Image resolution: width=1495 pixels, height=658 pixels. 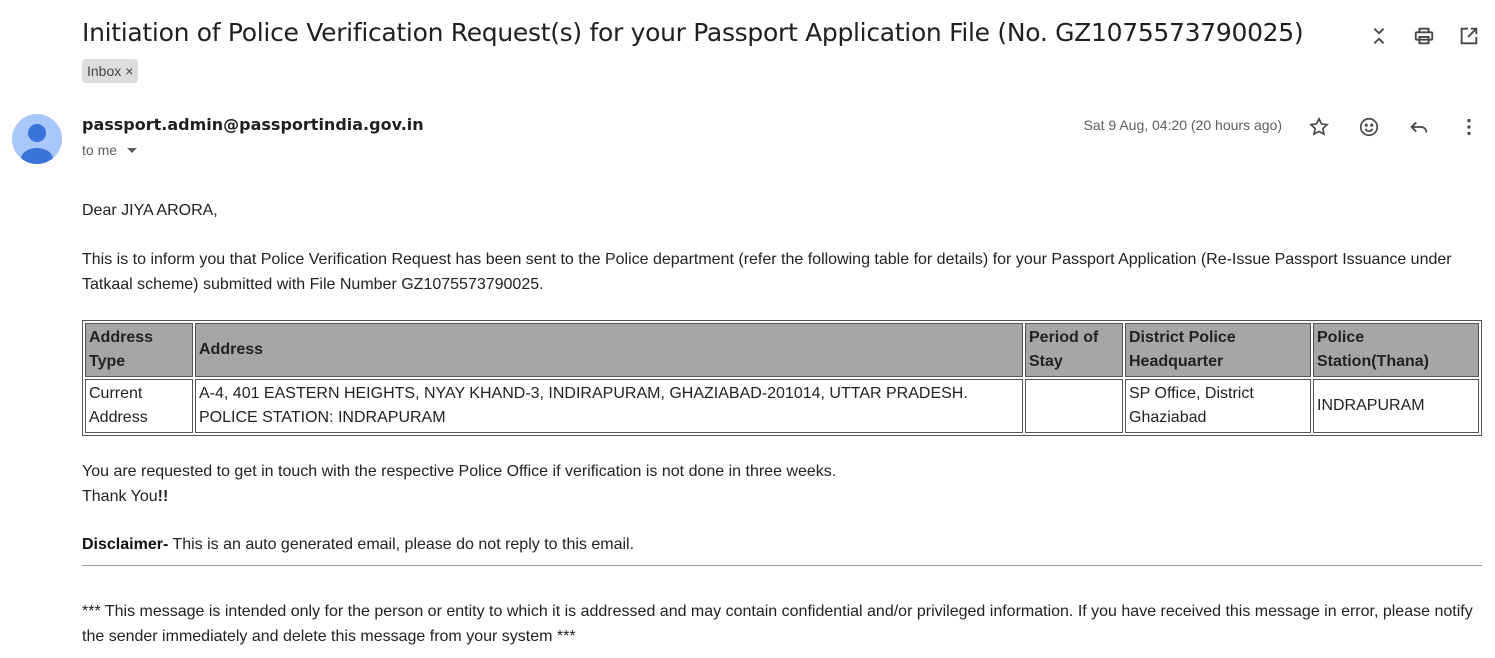 What do you see at coordinates (1218, 350) in the screenshot?
I see `header-district-police-hq: District Police Headquarter` at bounding box center [1218, 350].